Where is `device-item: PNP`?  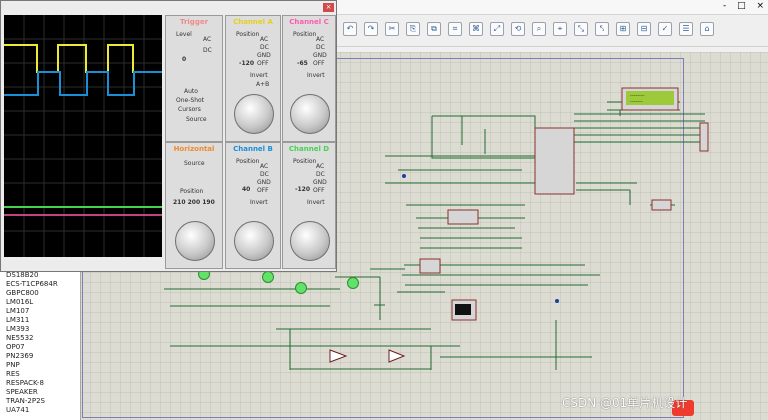 device-item: PNP is located at coordinates (13, 365).